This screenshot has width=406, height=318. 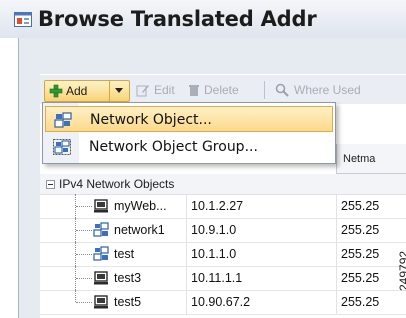 I want to click on add-button-label: Add, so click(x=77, y=91).